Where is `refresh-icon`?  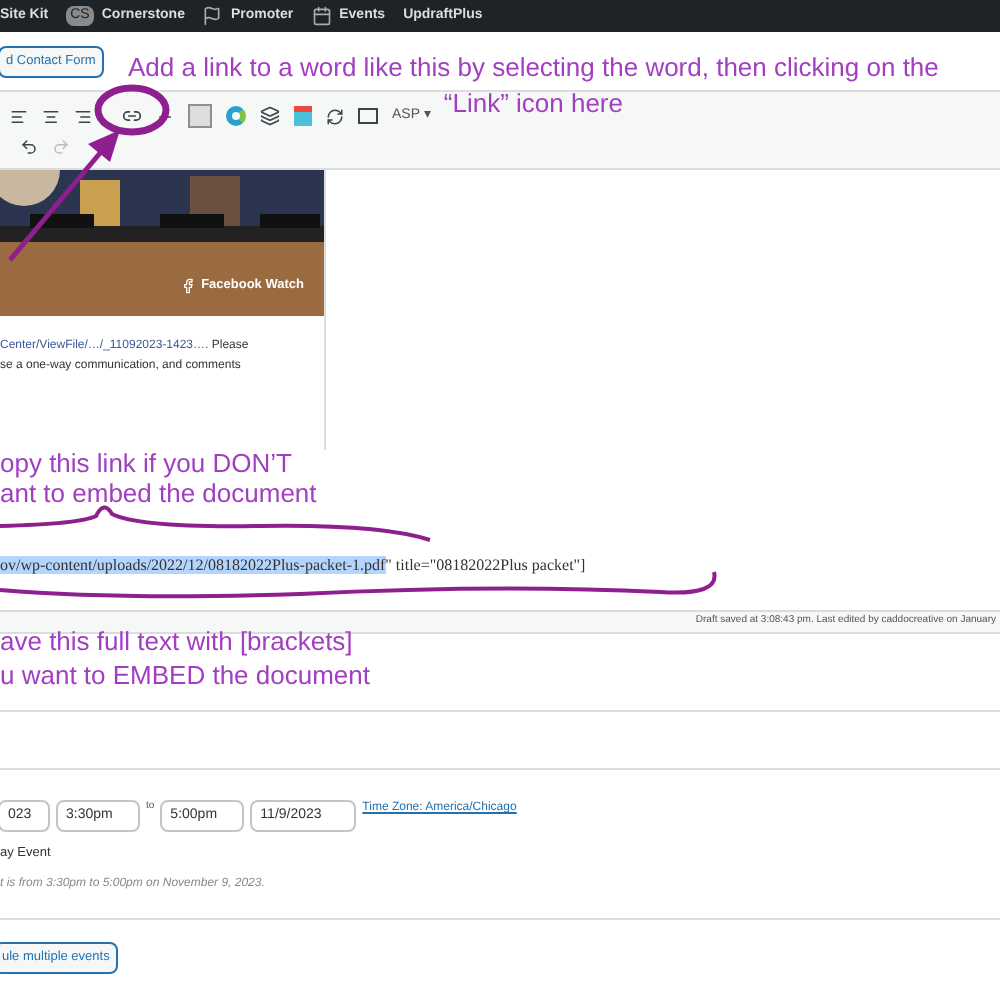
refresh-icon is located at coordinates (335, 116).